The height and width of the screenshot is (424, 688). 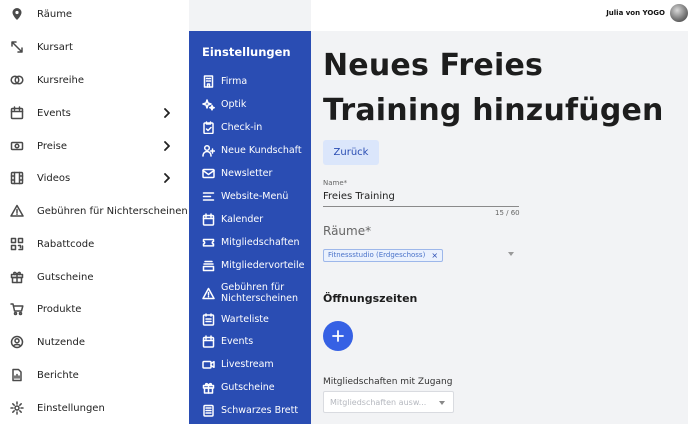 I want to click on nav-item-nutzende: Nutzende, so click(x=94, y=342).